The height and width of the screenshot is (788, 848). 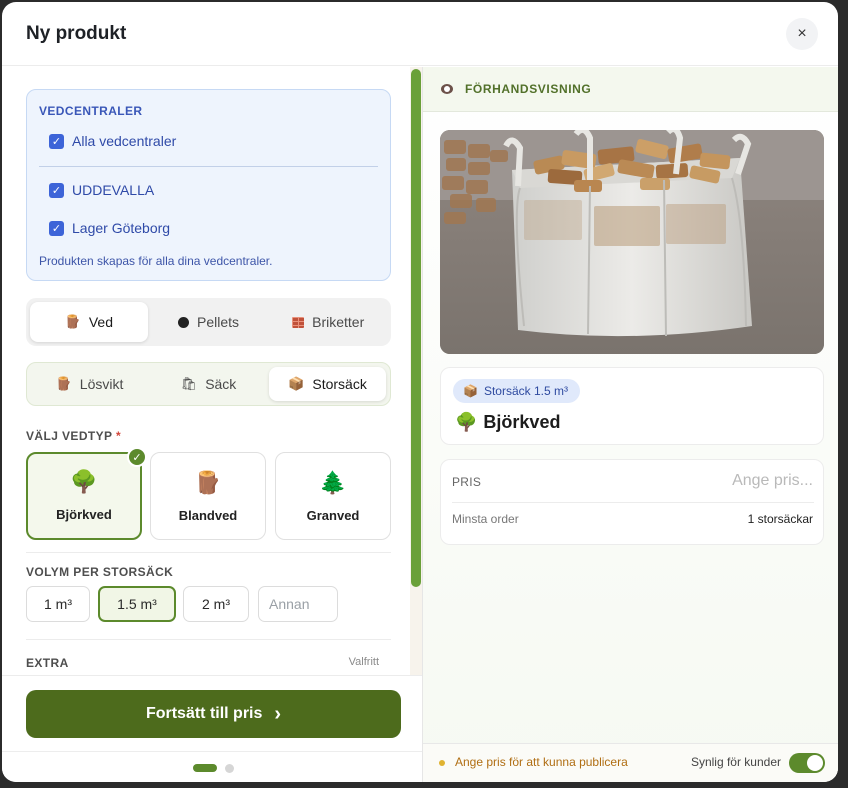 What do you see at coordinates (76, 33) in the screenshot?
I see `modal-title: Ny produkt` at bounding box center [76, 33].